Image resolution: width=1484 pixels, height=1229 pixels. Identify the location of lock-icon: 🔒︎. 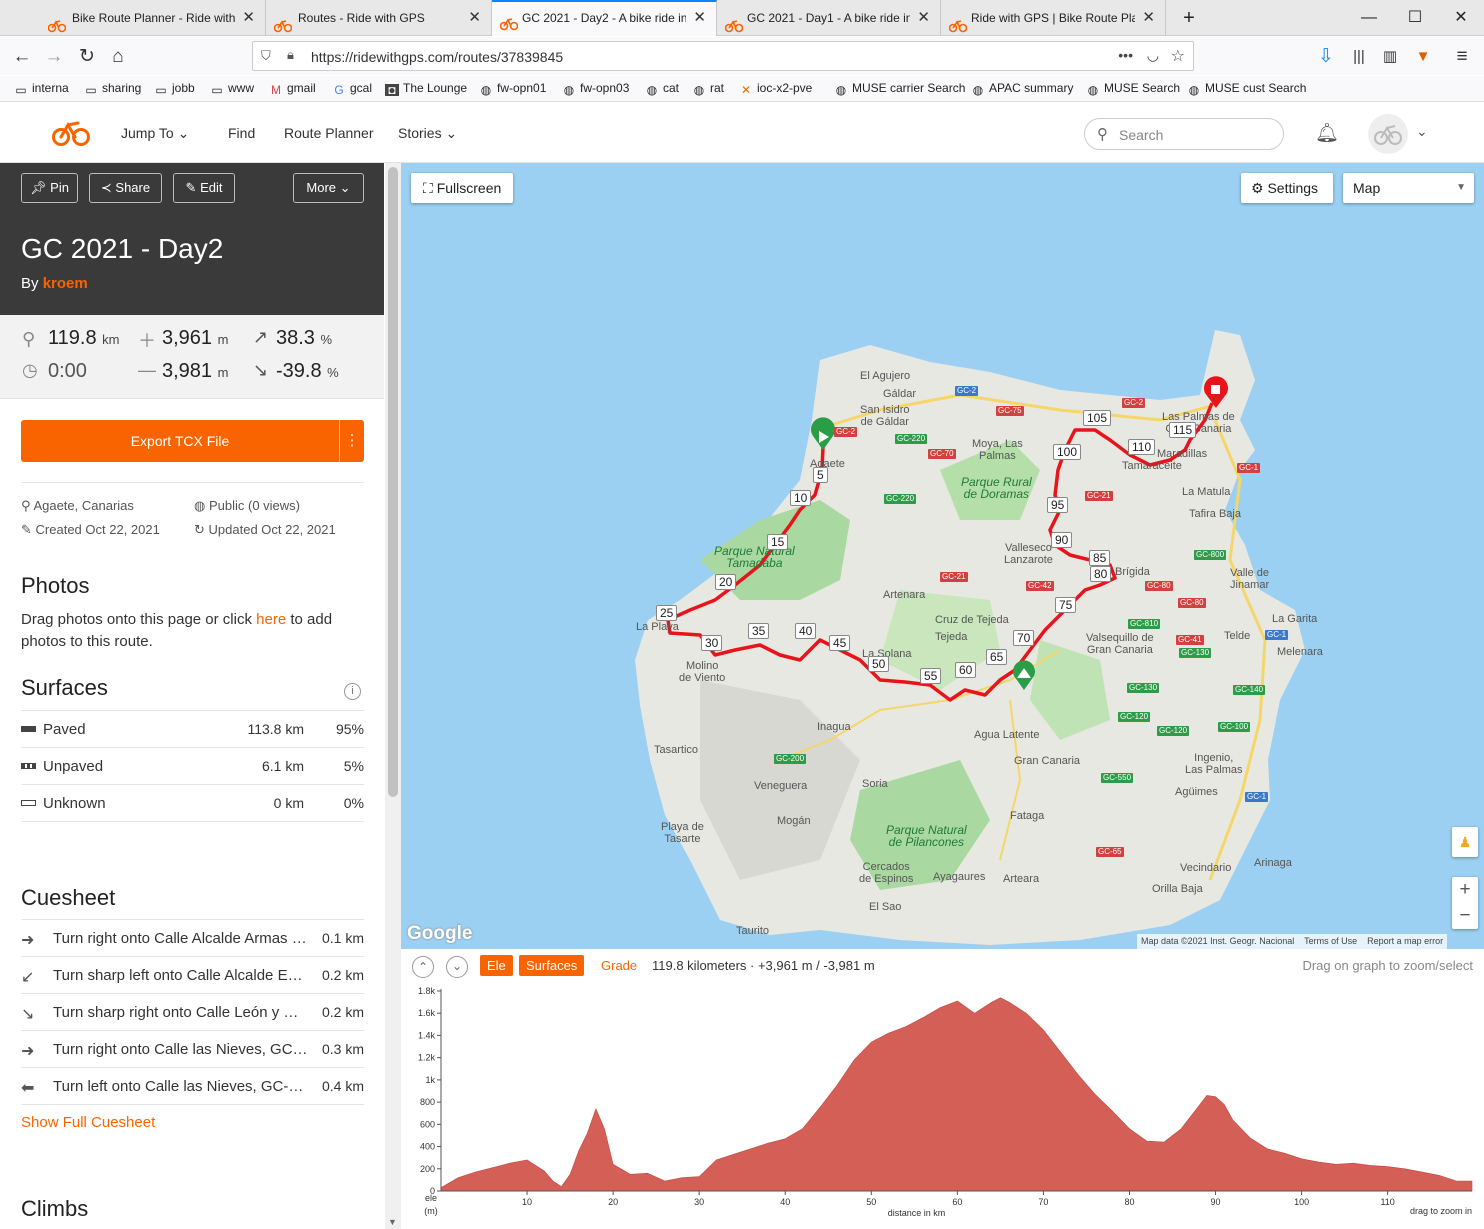
(290, 55).